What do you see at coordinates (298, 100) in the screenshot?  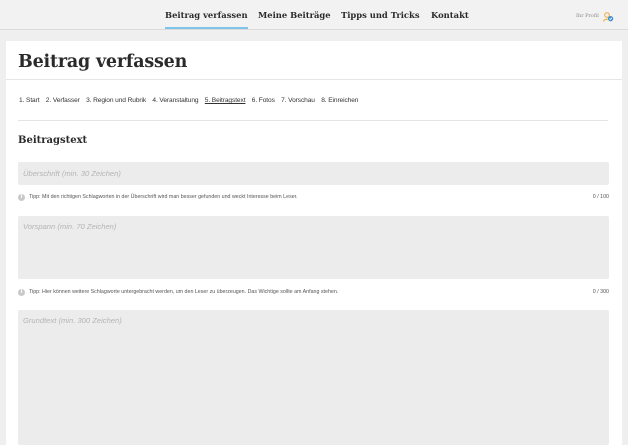 I see `step-vorschau: 7. Vorschau` at bounding box center [298, 100].